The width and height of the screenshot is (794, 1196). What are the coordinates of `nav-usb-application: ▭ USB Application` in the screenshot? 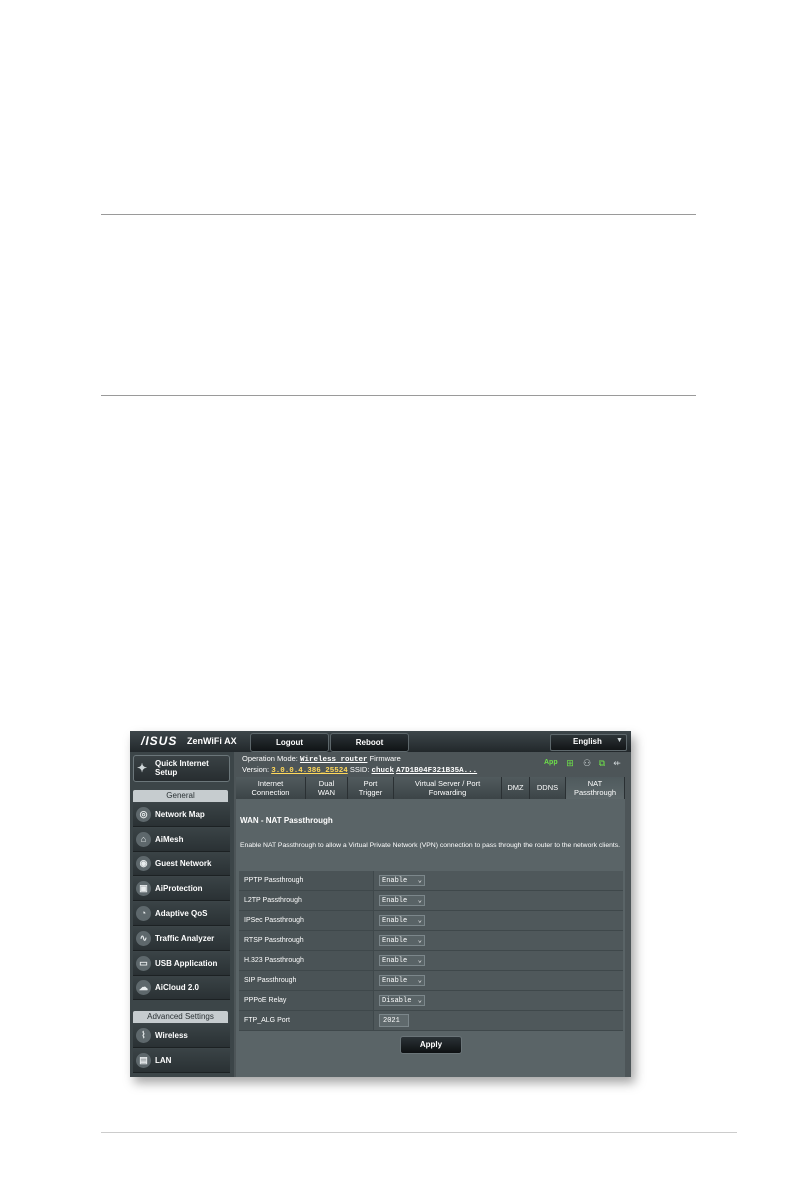 It's located at (181, 964).